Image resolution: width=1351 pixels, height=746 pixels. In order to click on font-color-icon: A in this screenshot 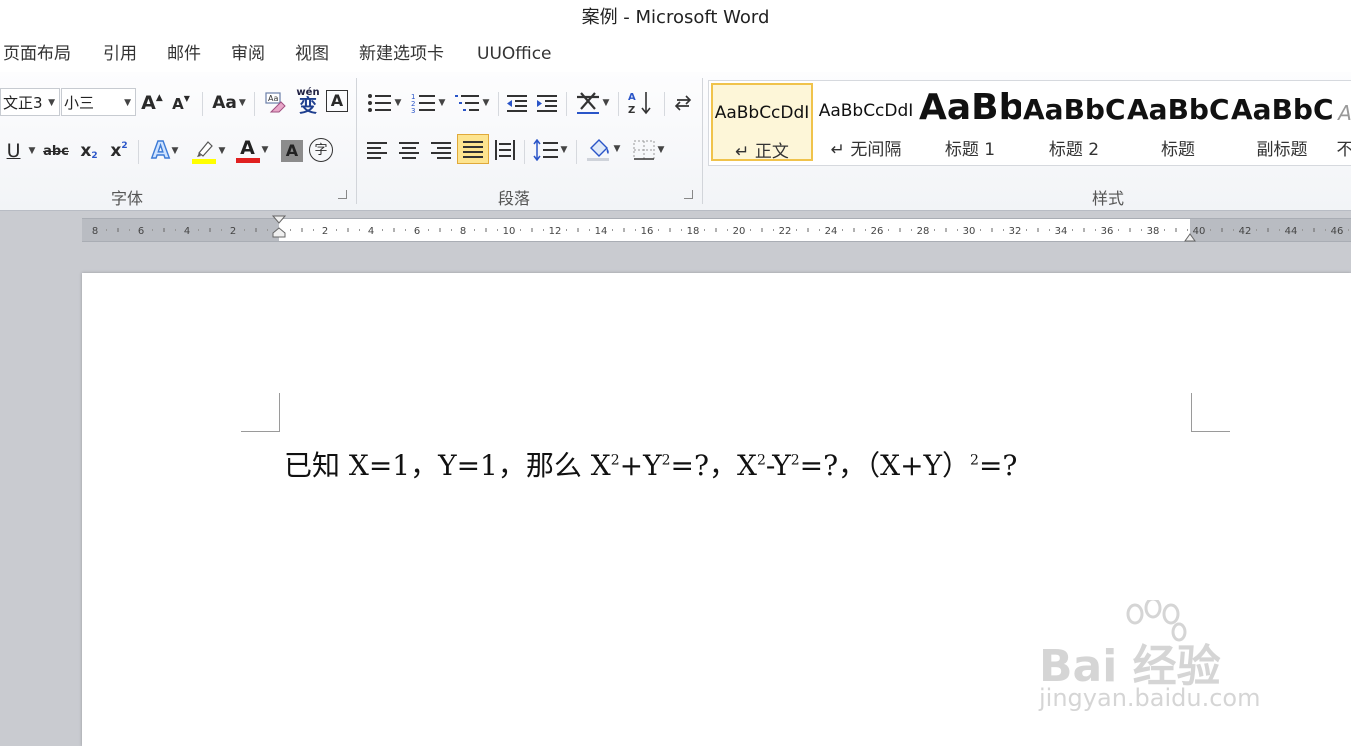, I will do `click(247, 147)`.